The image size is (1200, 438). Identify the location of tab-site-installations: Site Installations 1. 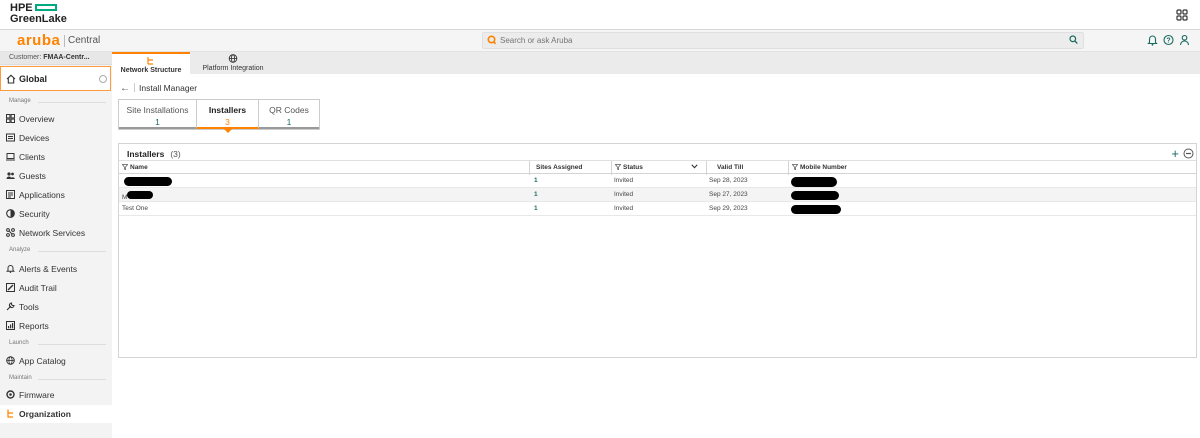
(158, 114).